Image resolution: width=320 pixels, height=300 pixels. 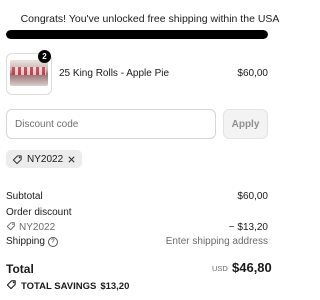 What do you see at coordinates (37, 227) in the screenshot?
I see `discount-detail-code: NY2022` at bounding box center [37, 227].